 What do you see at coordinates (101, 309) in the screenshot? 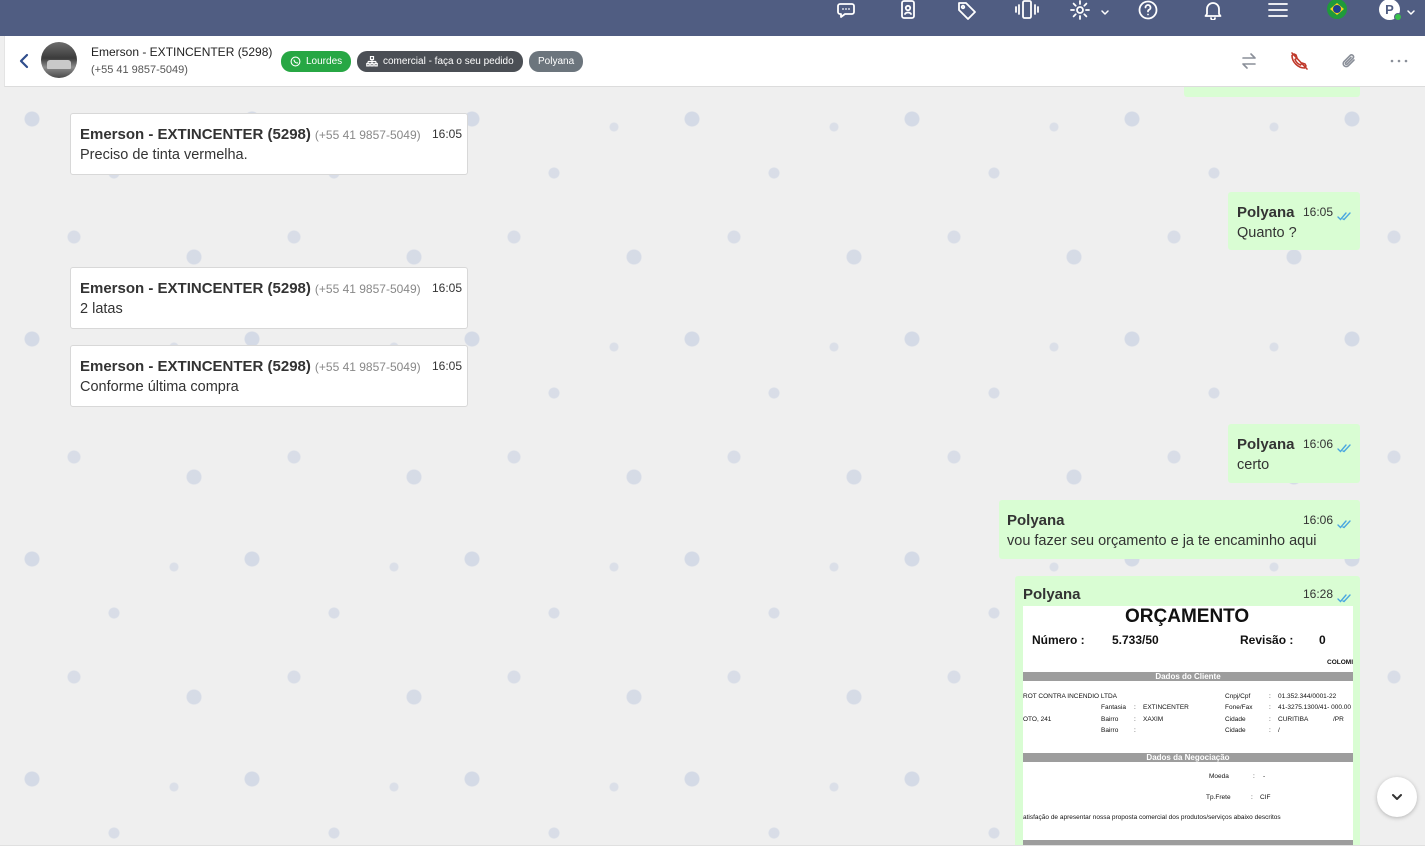
I see `message-text: 2 latas` at bounding box center [101, 309].